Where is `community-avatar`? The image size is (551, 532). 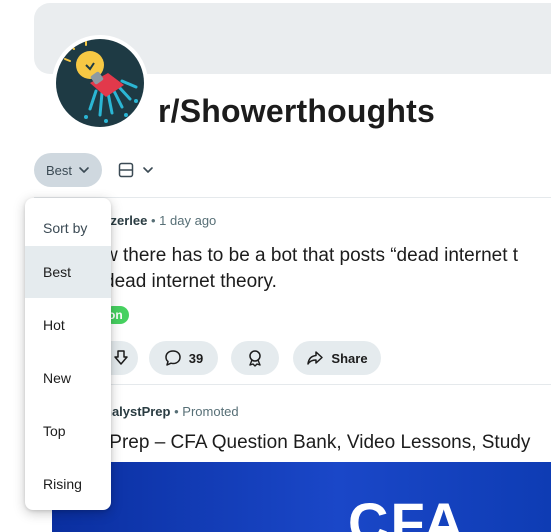 community-avatar is located at coordinates (100, 83).